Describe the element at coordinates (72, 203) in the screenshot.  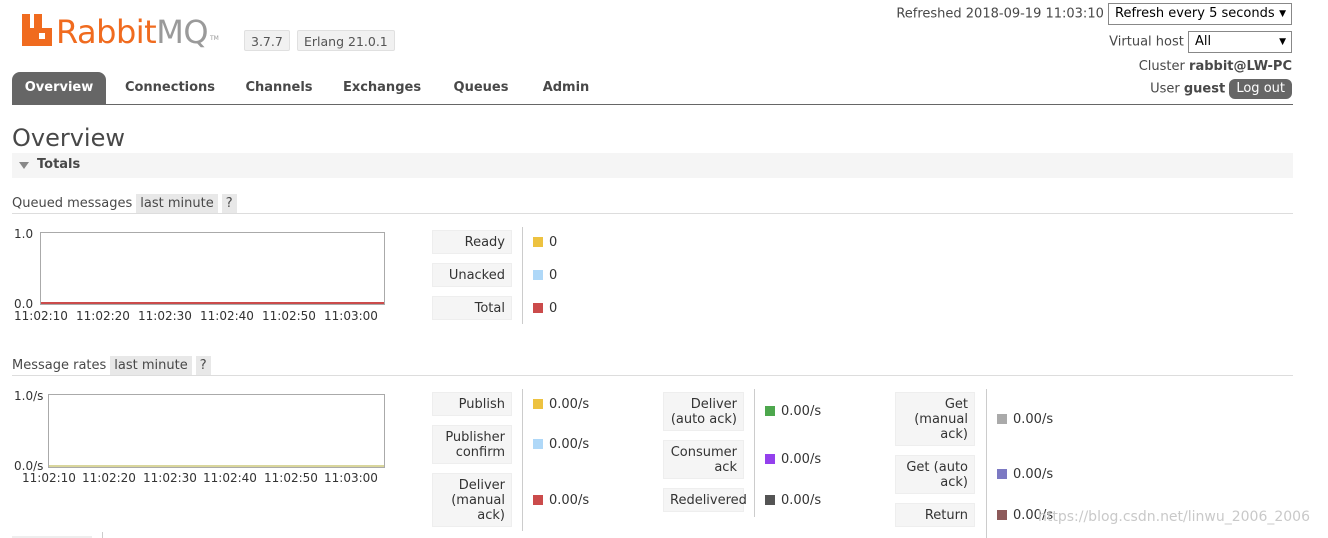
I see `queued-title: Queued messages` at that location.